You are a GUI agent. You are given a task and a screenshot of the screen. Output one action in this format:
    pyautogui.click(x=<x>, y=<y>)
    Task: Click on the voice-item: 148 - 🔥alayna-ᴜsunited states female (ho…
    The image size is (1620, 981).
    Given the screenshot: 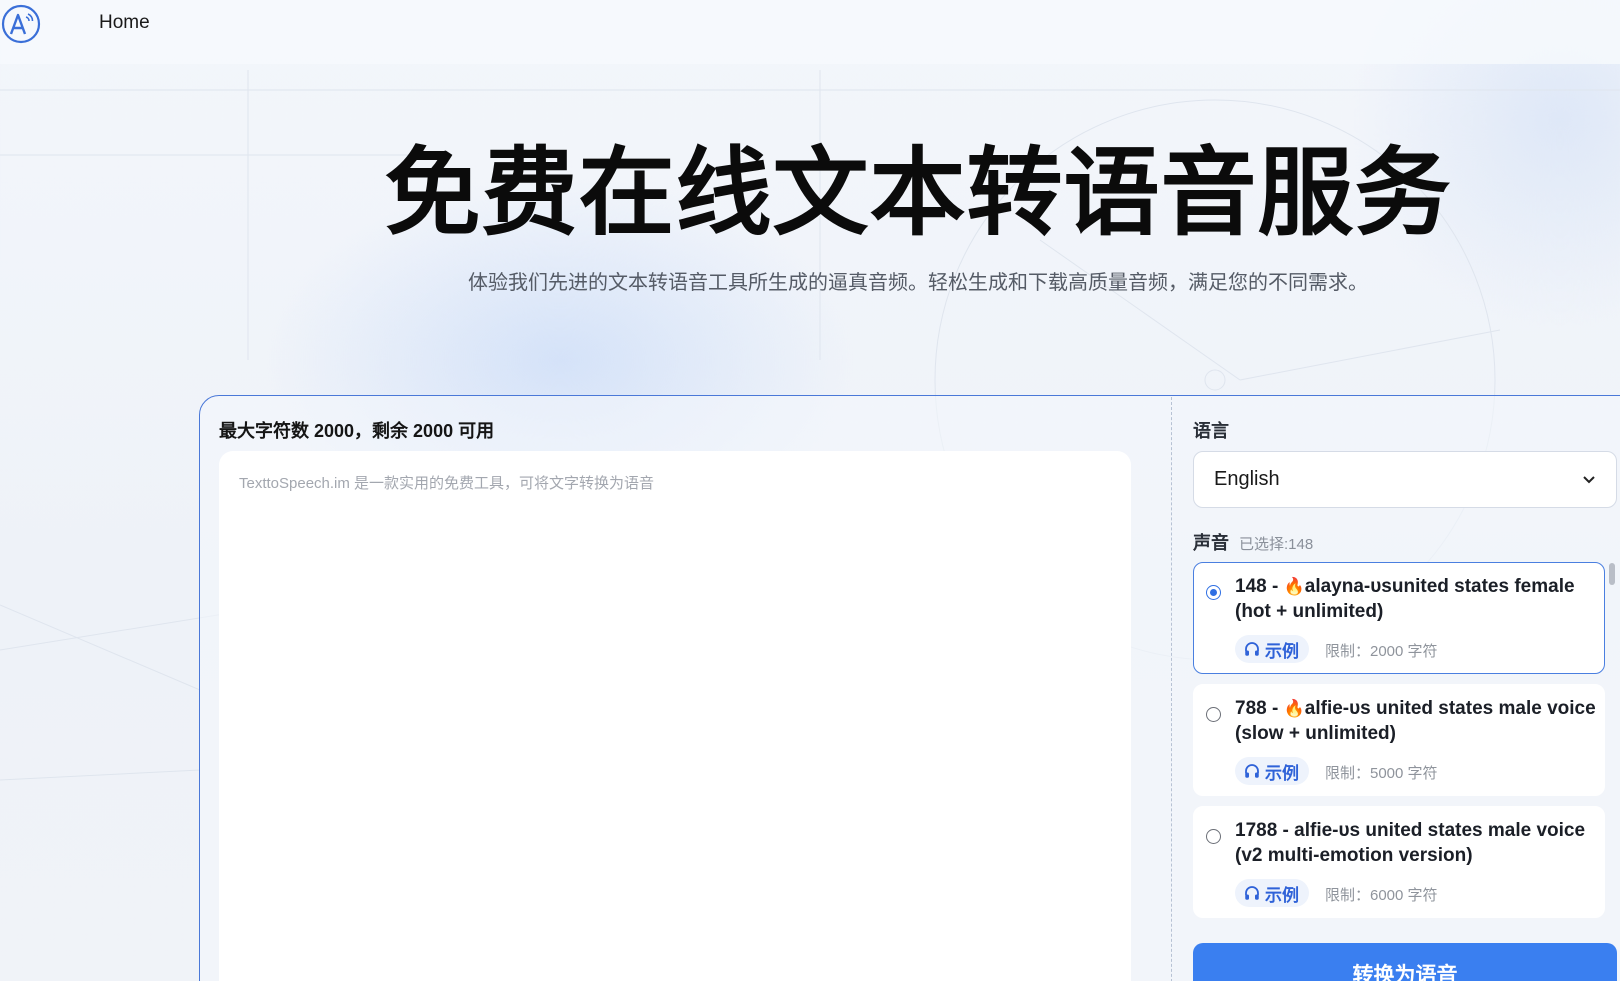 What is the action you would take?
    pyautogui.click(x=1399, y=618)
    